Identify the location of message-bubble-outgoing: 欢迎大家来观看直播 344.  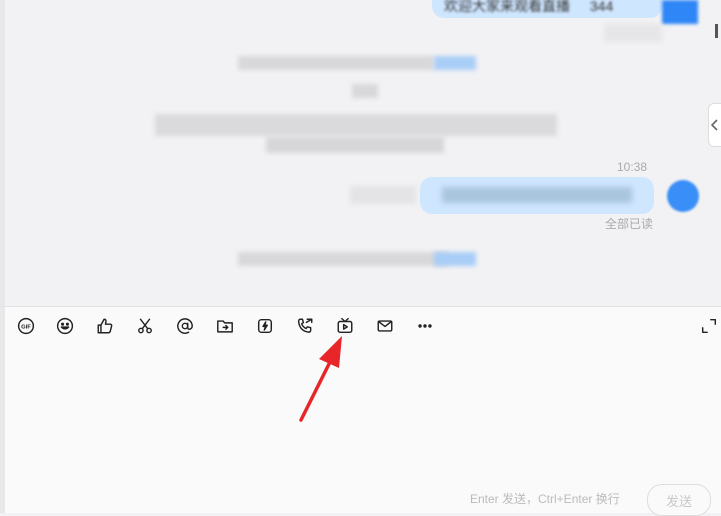
(547, 9).